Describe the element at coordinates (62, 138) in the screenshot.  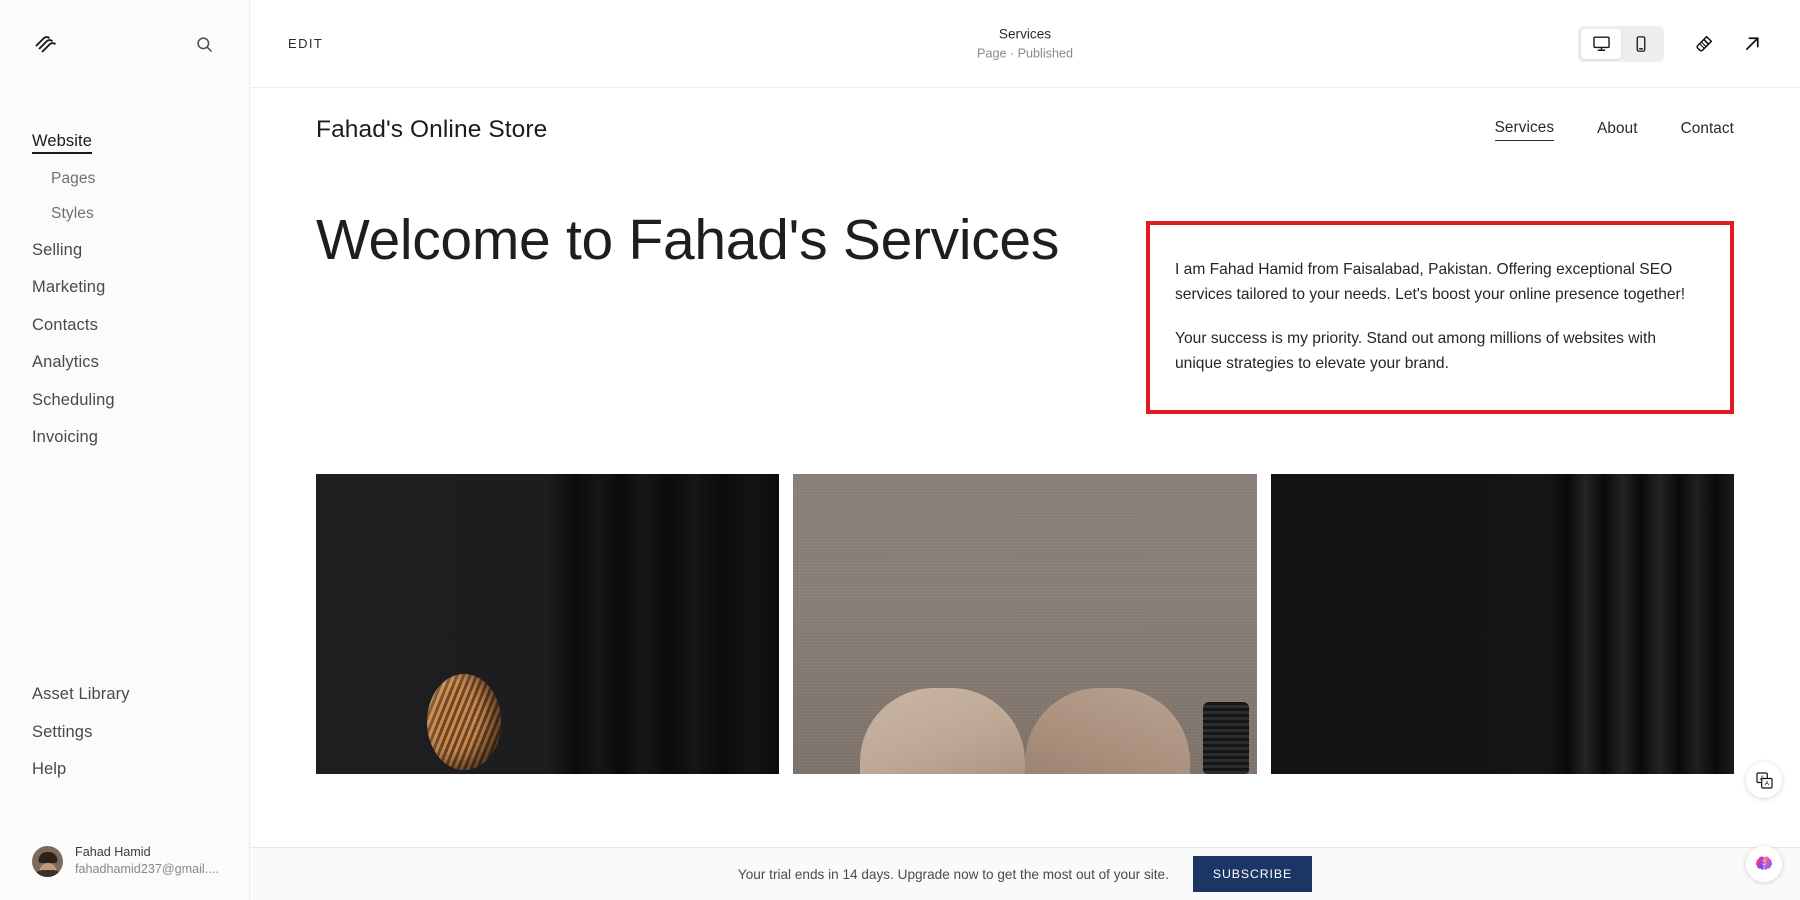
I see `sidebar-item-website: Website` at that location.